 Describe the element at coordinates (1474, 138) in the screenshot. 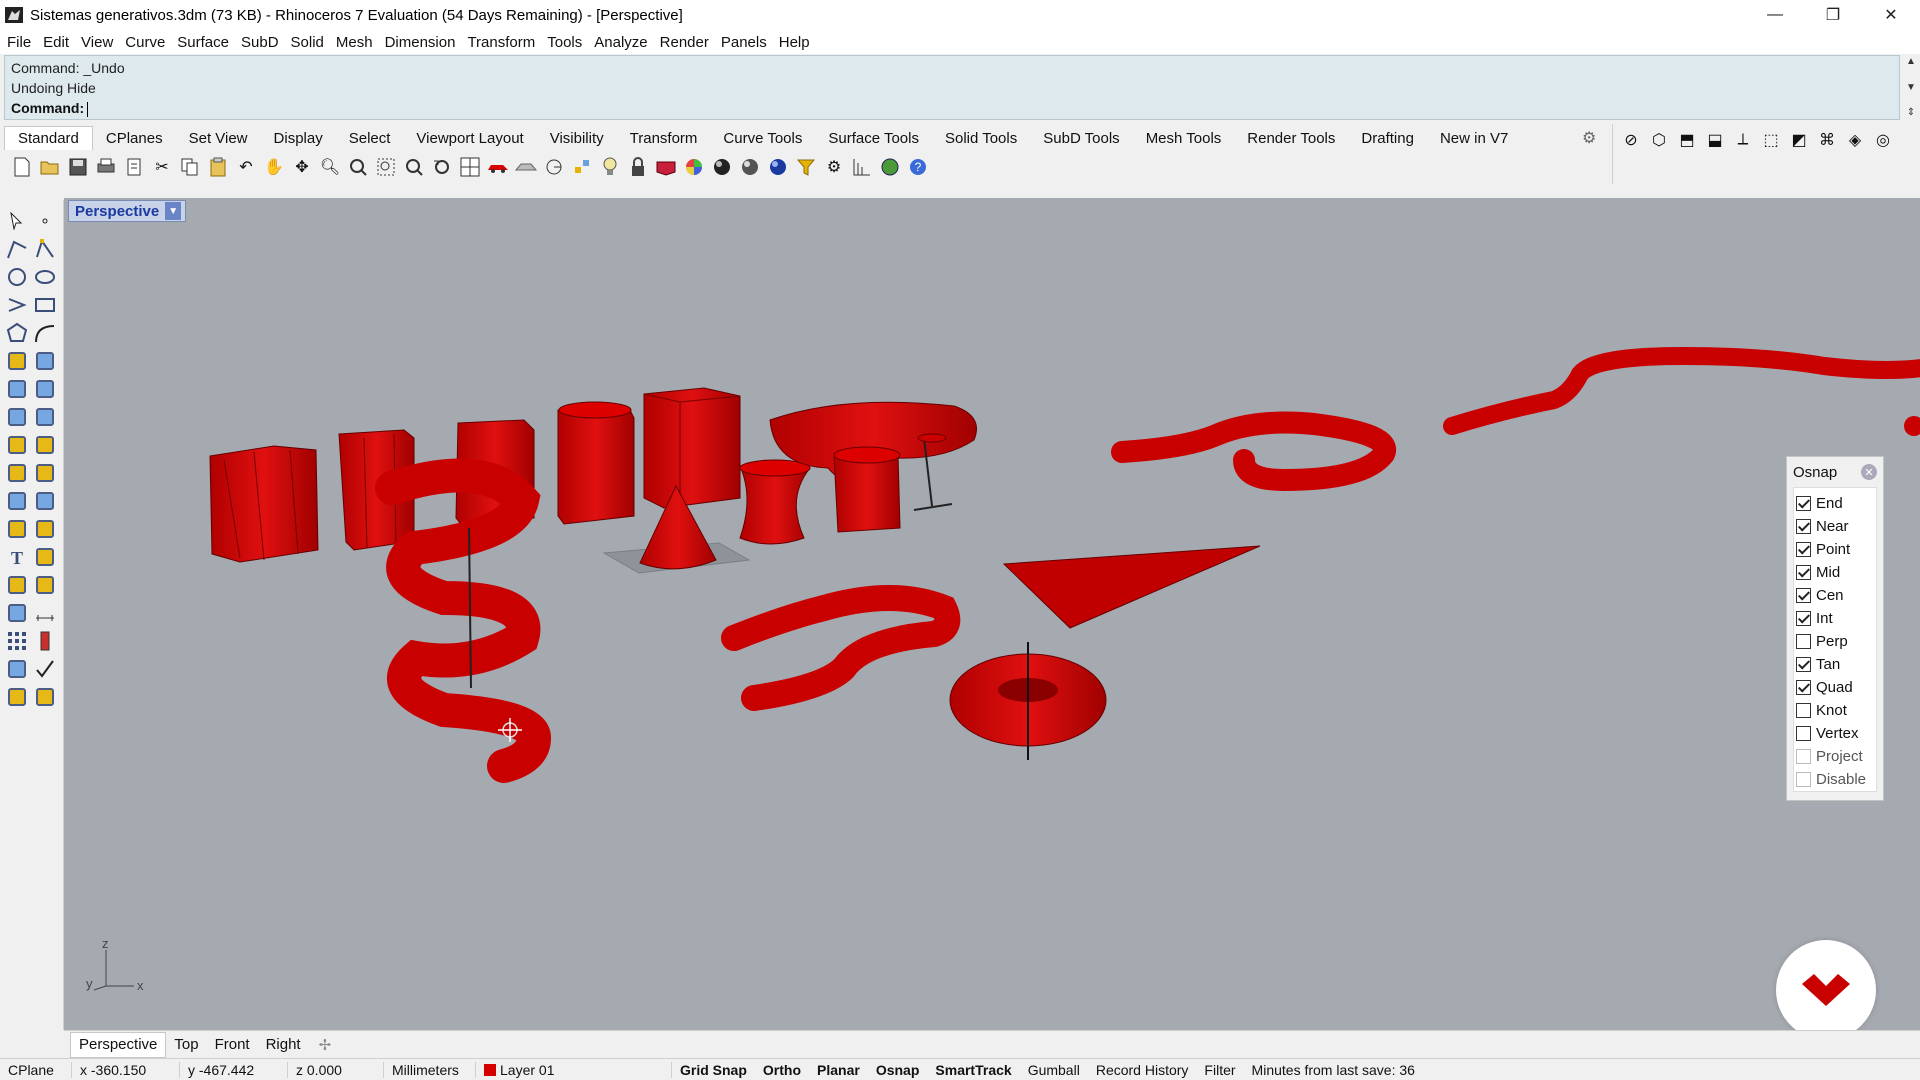

I see `tab-new-in-v7: New in V7` at that location.